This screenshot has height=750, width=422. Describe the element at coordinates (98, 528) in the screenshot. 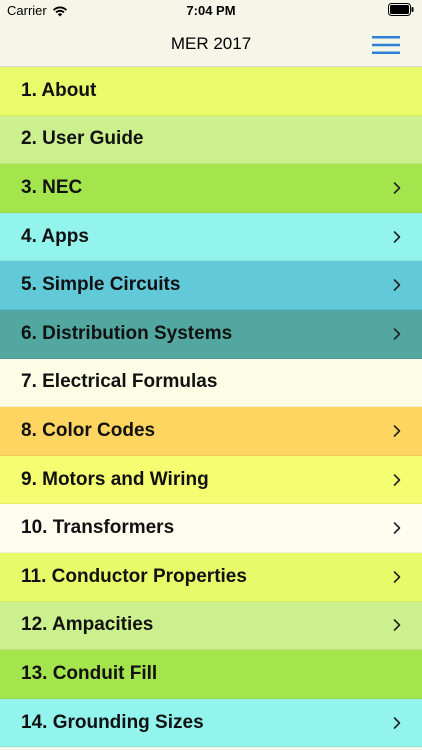

I see `menu-item-label: 10. Transformers` at that location.